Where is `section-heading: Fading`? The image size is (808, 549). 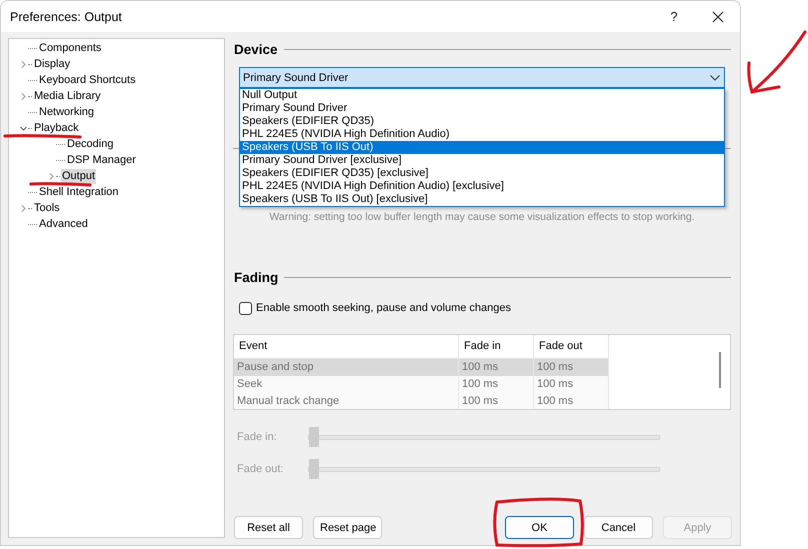 section-heading: Fading is located at coordinates (256, 277).